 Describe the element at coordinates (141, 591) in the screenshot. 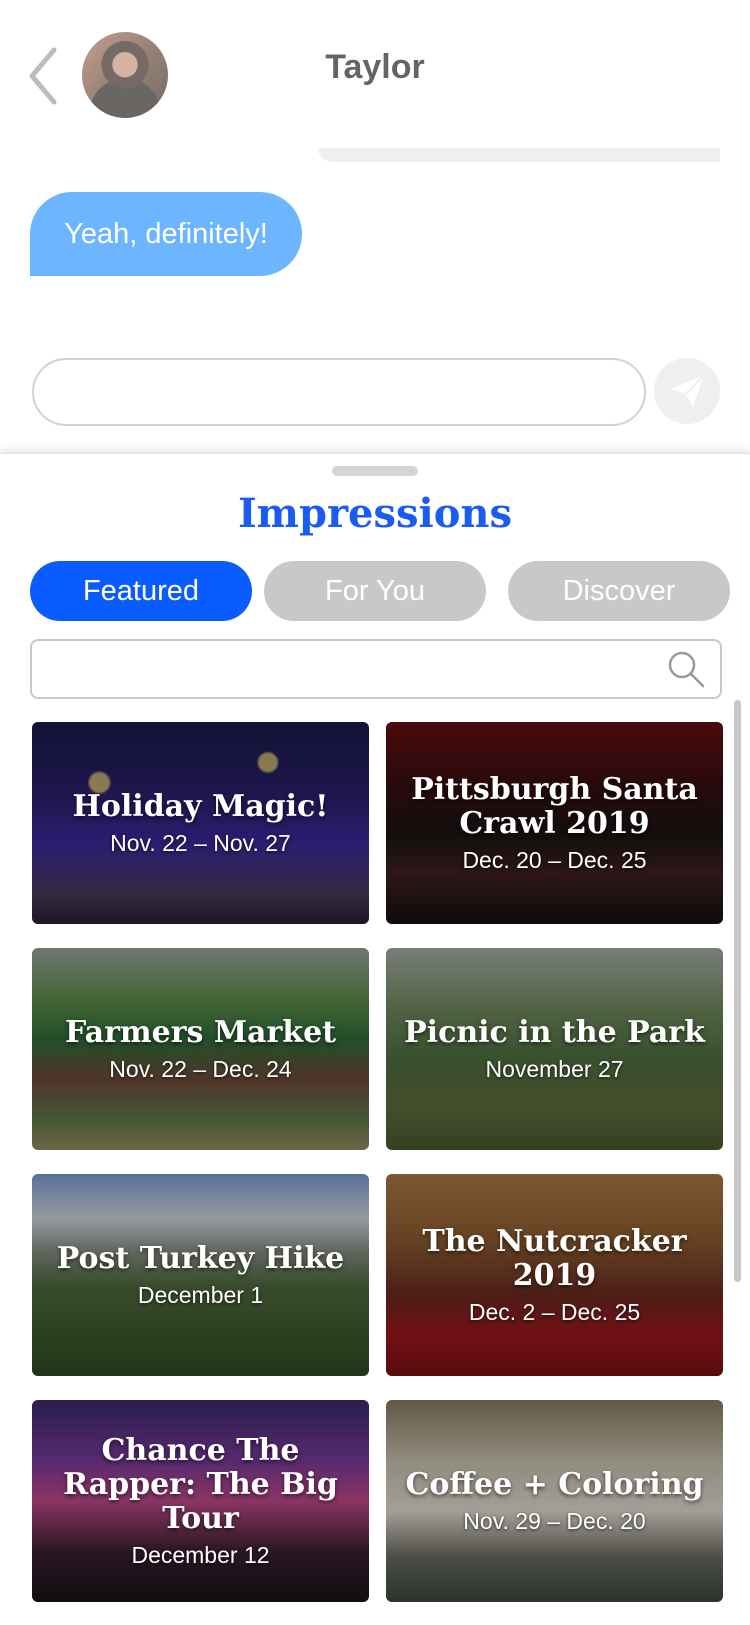

I see `tab-featured: Featured` at that location.